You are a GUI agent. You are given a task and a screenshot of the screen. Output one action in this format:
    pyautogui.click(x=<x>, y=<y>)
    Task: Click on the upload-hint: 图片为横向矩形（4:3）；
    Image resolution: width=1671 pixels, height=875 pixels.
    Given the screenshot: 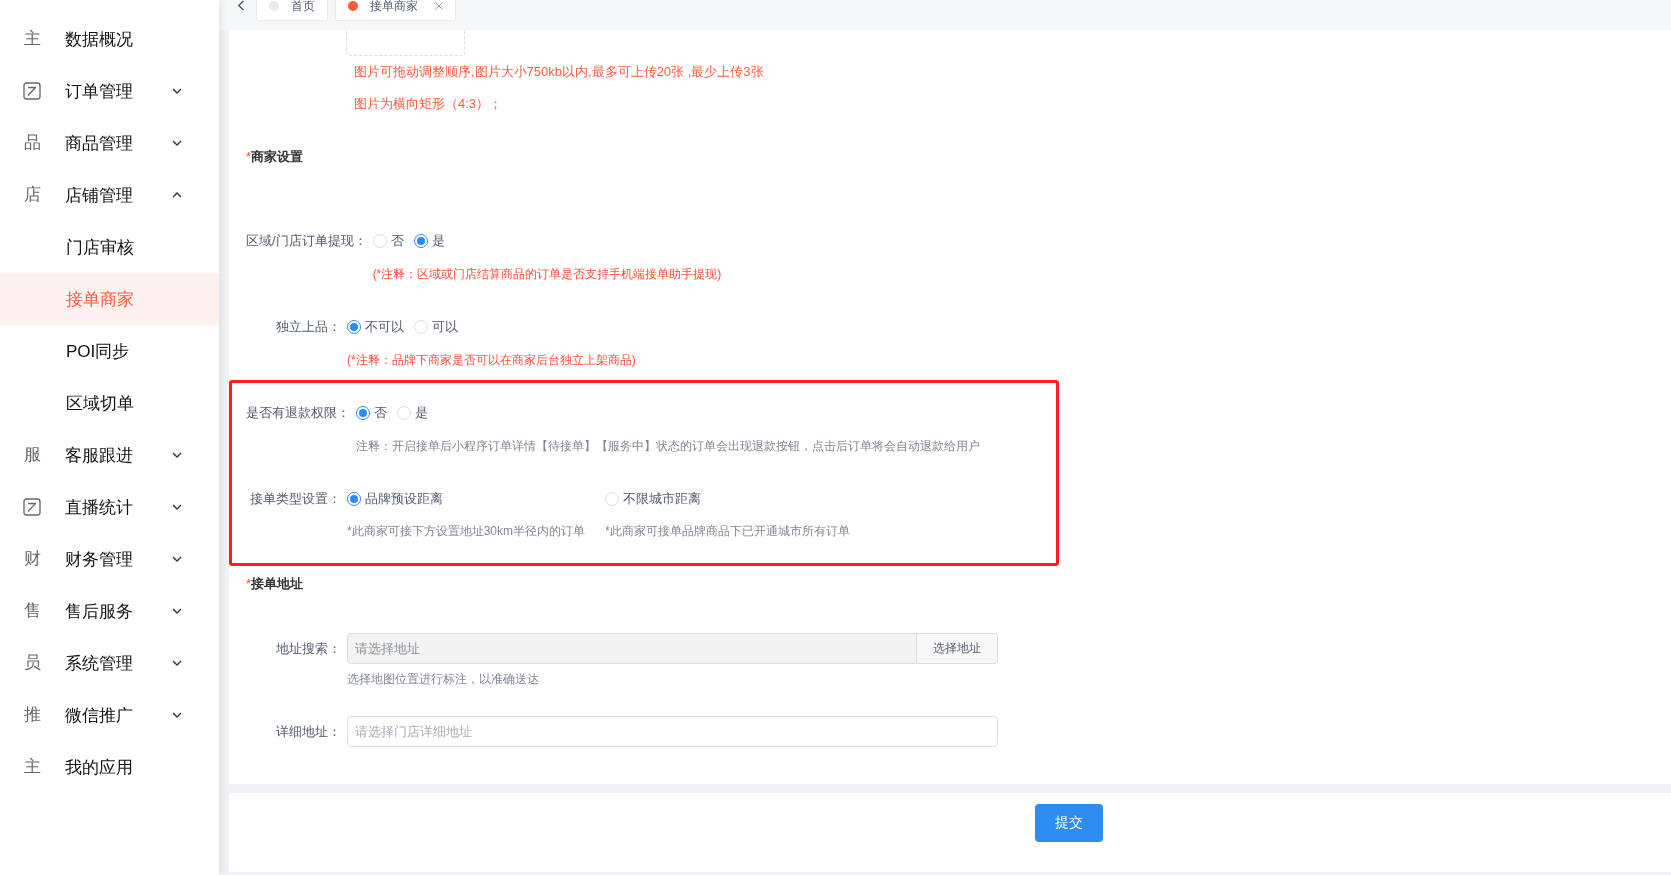 What is the action you would take?
    pyautogui.click(x=428, y=104)
    